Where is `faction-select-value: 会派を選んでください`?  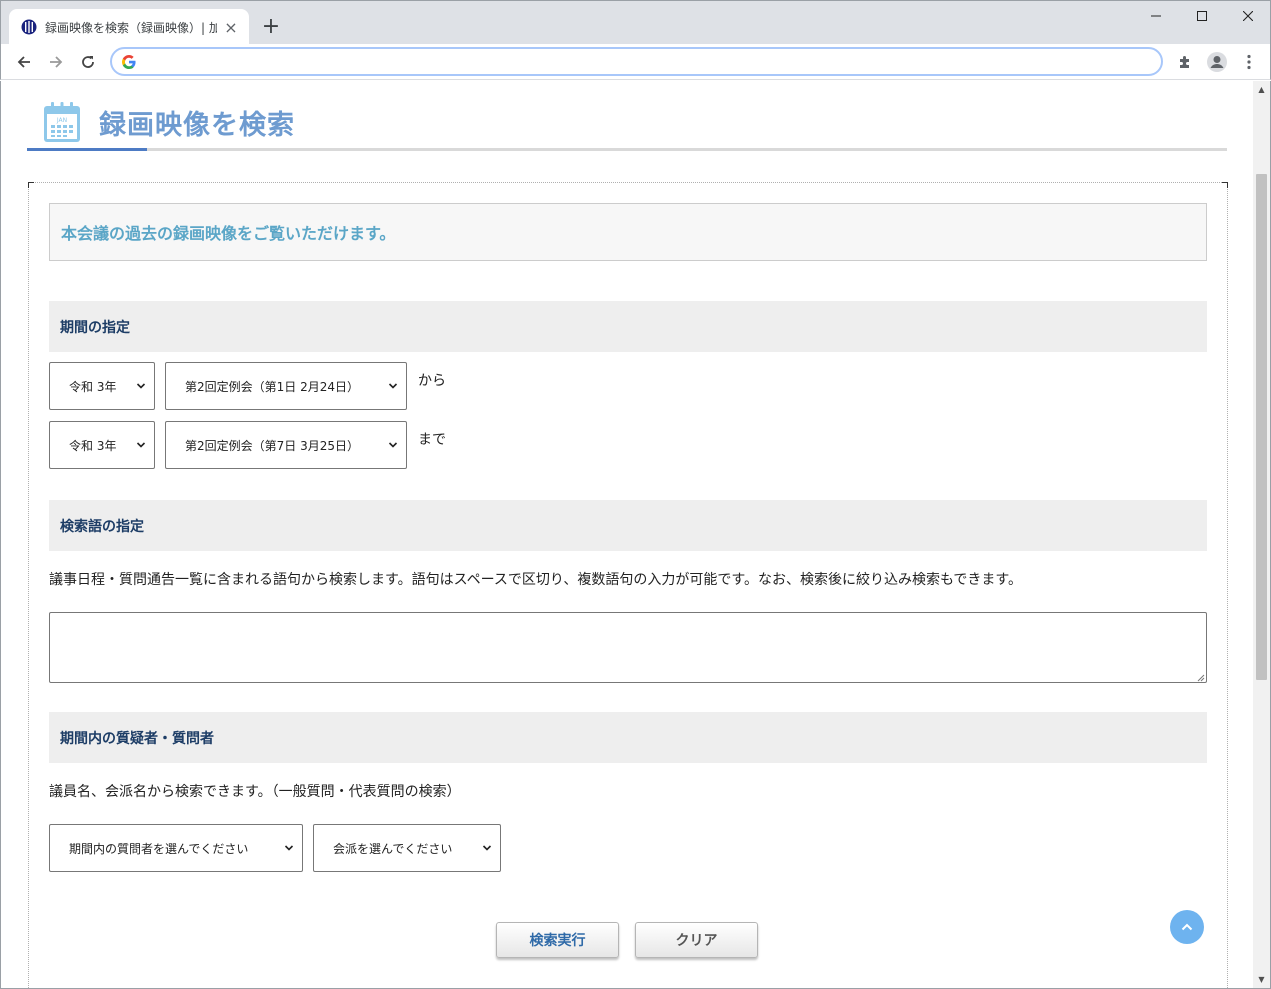
faction-select-value: 会派を選んでください is located at coordinates (393, 848).